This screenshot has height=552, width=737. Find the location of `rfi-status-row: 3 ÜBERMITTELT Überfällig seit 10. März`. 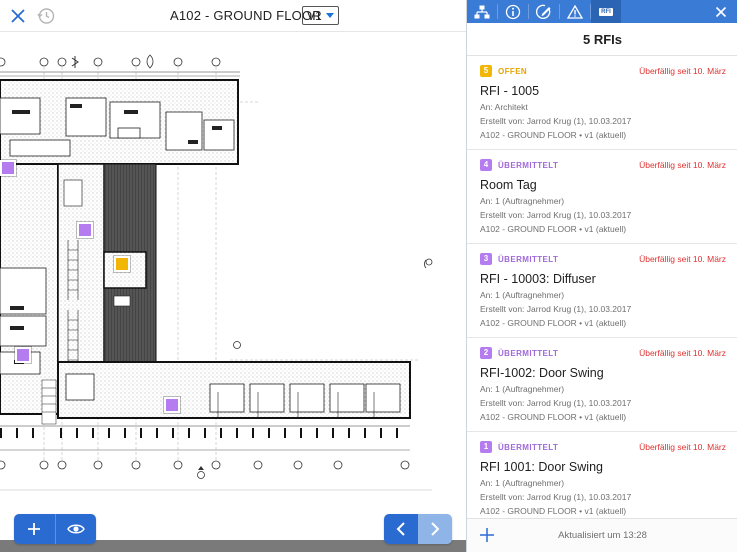

rfi-status-row: 3 ÜBERMITTELT Überfällig seit 10. März is located at coordinates (603, 259).